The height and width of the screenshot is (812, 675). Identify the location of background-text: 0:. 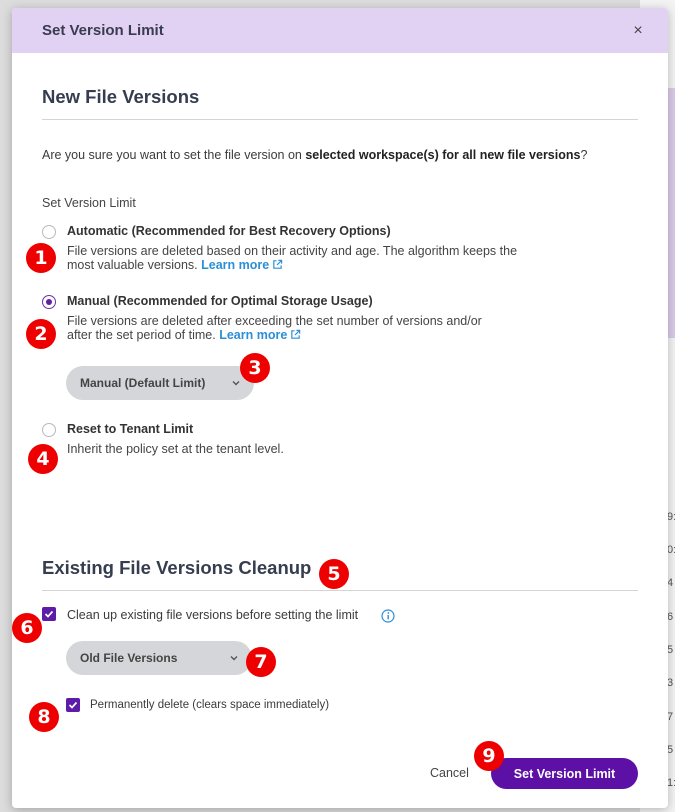
(671, 550).